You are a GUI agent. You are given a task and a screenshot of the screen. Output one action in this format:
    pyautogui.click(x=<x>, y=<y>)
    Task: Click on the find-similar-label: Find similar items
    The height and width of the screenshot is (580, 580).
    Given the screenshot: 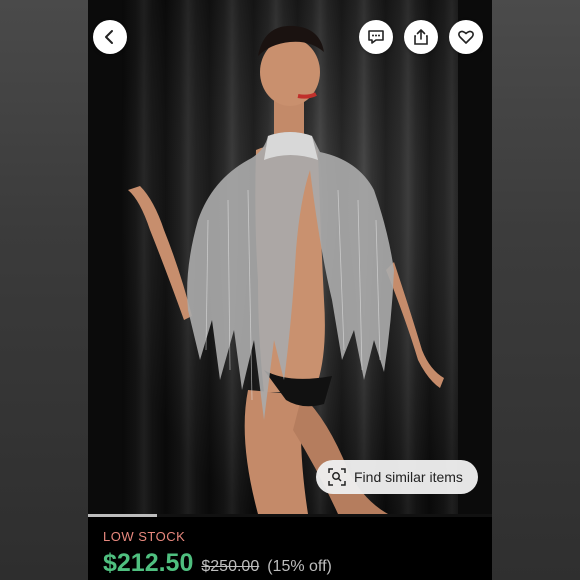 What is the action you would take?
    pyautogui.click(x=408, y=477)
    